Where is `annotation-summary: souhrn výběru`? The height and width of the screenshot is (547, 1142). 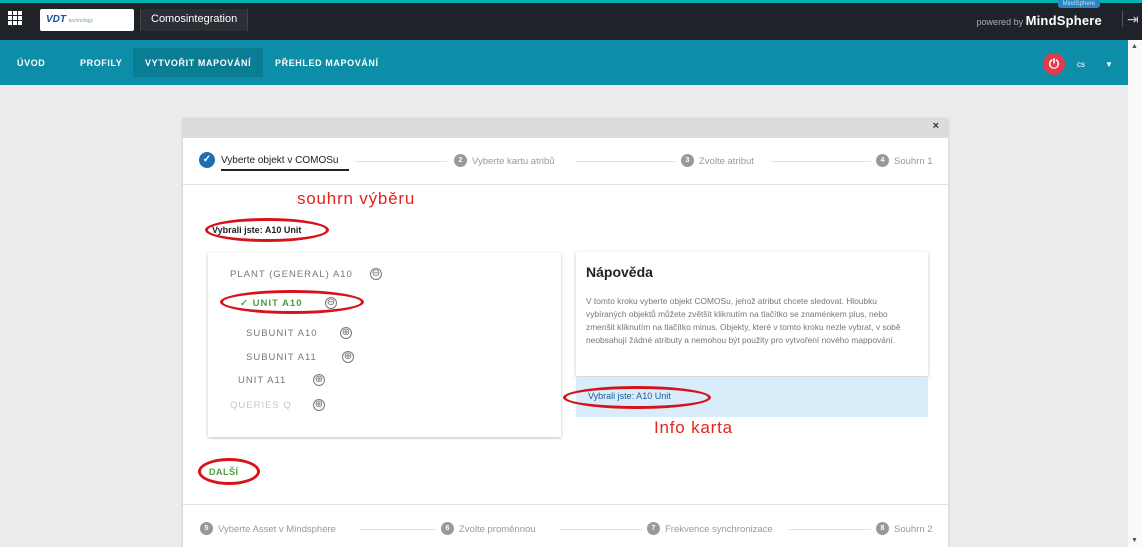 annotation-summary: souhrn výběru is located at coordinates (356, 198).